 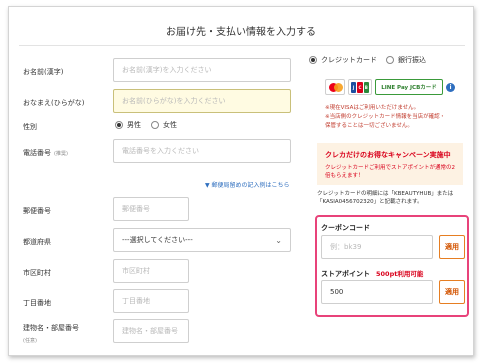 I want to click on street-label: 丁目番地, so click(x=37, y=303).